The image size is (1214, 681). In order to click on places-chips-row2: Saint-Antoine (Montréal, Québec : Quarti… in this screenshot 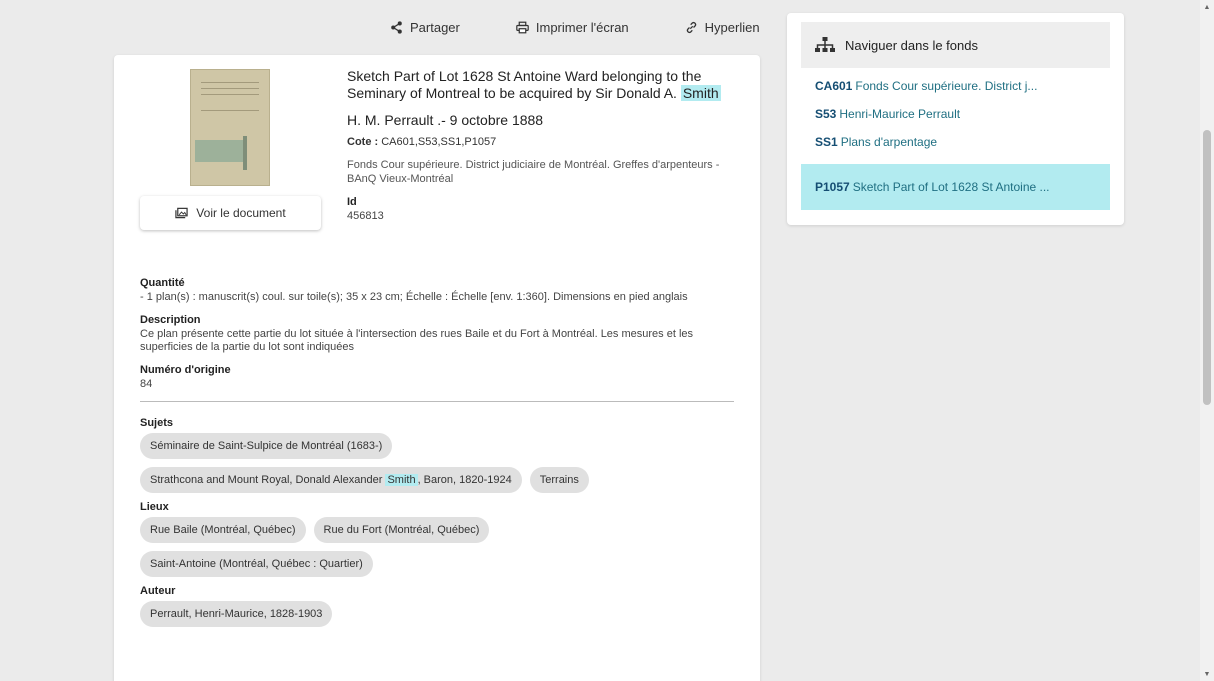, I will do `click(437, 564)`.